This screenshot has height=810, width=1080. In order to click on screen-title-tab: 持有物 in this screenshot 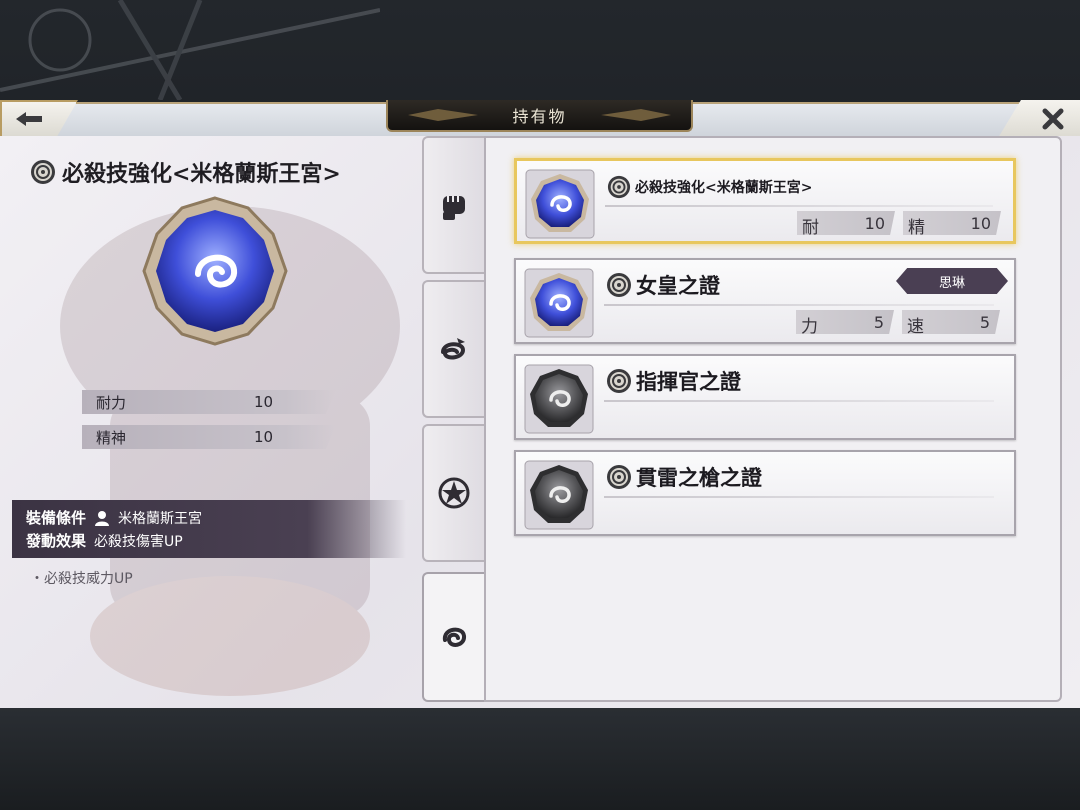, I will do `click(539, 116)`.